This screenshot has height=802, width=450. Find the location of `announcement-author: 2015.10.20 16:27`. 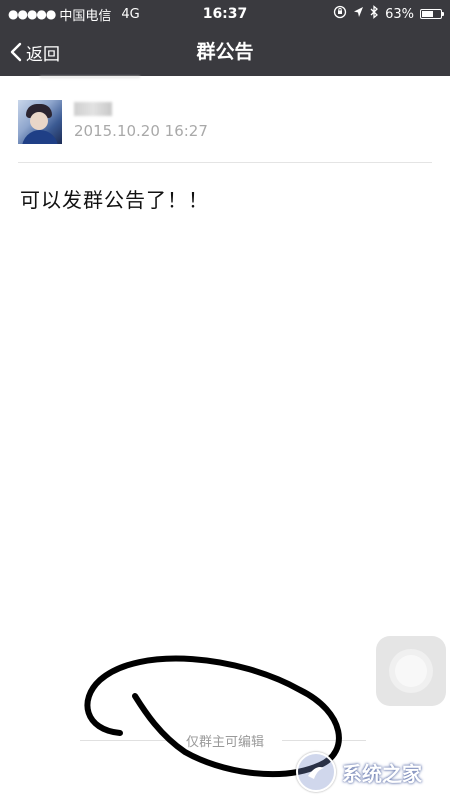

announcement-author: 2015.10.20 16:27 is located at coordinates (228, 123).